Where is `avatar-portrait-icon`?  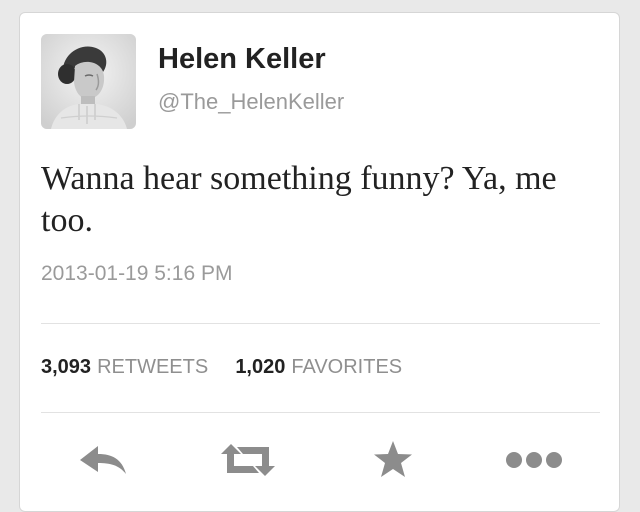
avatar-portrait-icon is located at coordinates (88, 81).